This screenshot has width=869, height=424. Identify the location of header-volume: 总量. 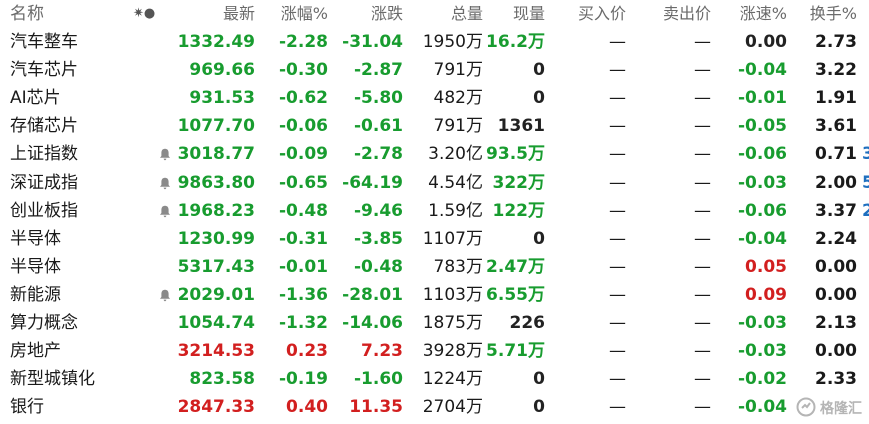
(467, 14).